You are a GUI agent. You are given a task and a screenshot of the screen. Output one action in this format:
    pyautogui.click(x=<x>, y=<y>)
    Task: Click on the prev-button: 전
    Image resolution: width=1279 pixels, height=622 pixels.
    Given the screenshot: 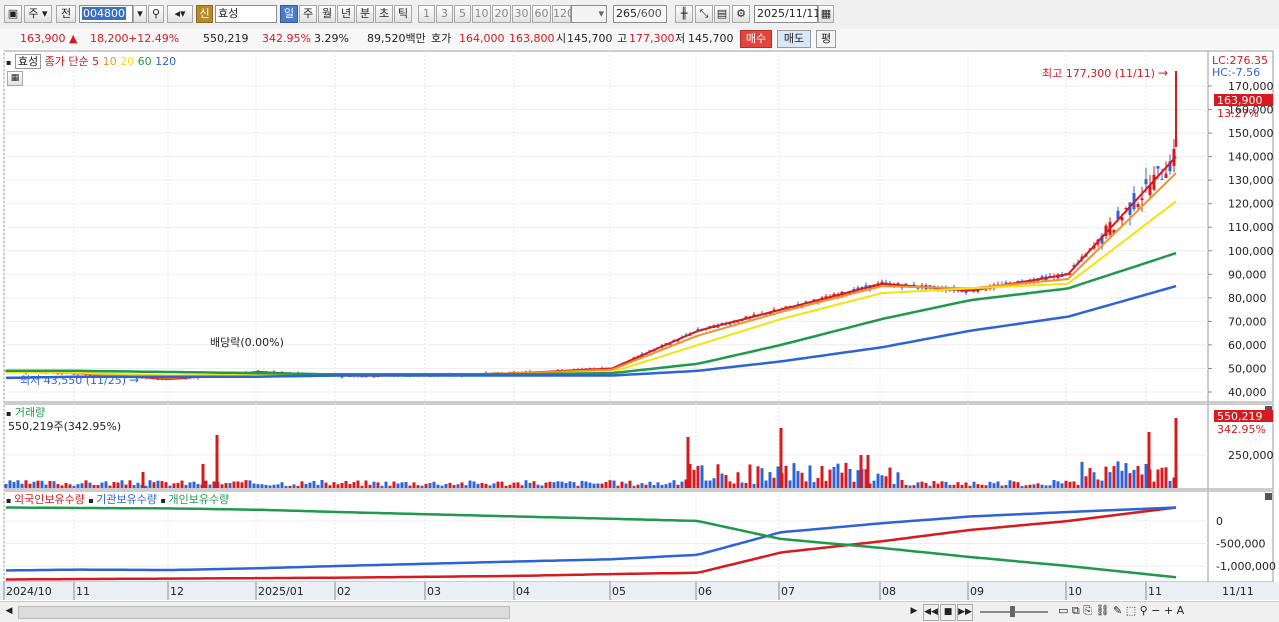 What is the action you would take?
    pyautogui.click(x=66, y=14)
    